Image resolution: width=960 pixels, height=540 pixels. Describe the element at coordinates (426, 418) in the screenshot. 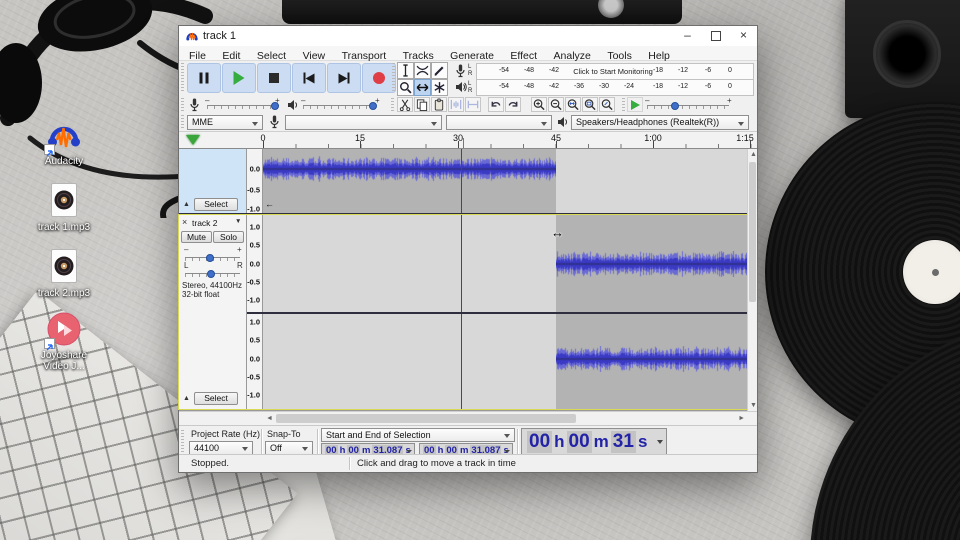

I see `horizontal-scroll-thumb` at that location.